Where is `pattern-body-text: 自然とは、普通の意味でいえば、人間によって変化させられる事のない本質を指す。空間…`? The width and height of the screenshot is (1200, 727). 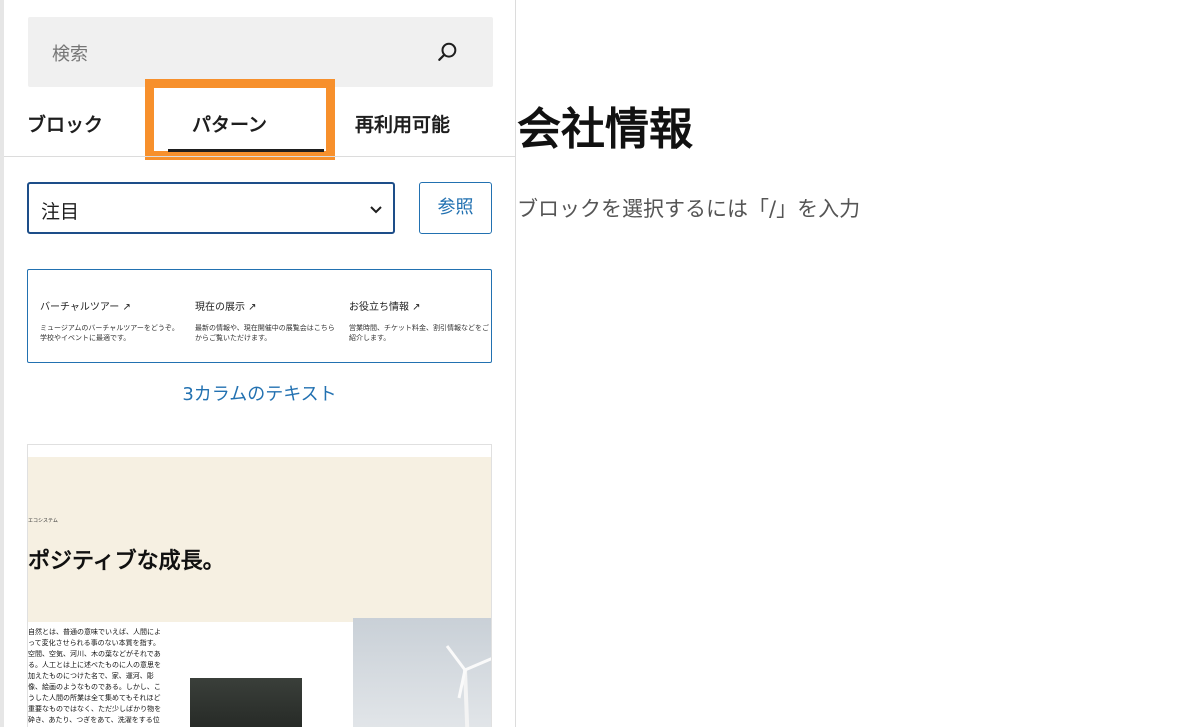 pattern-body-text: 自然とは、普通の意味でいえば、人間によって変化させられる事のない本質を指す。空間… is located at coordinates (95, 676).